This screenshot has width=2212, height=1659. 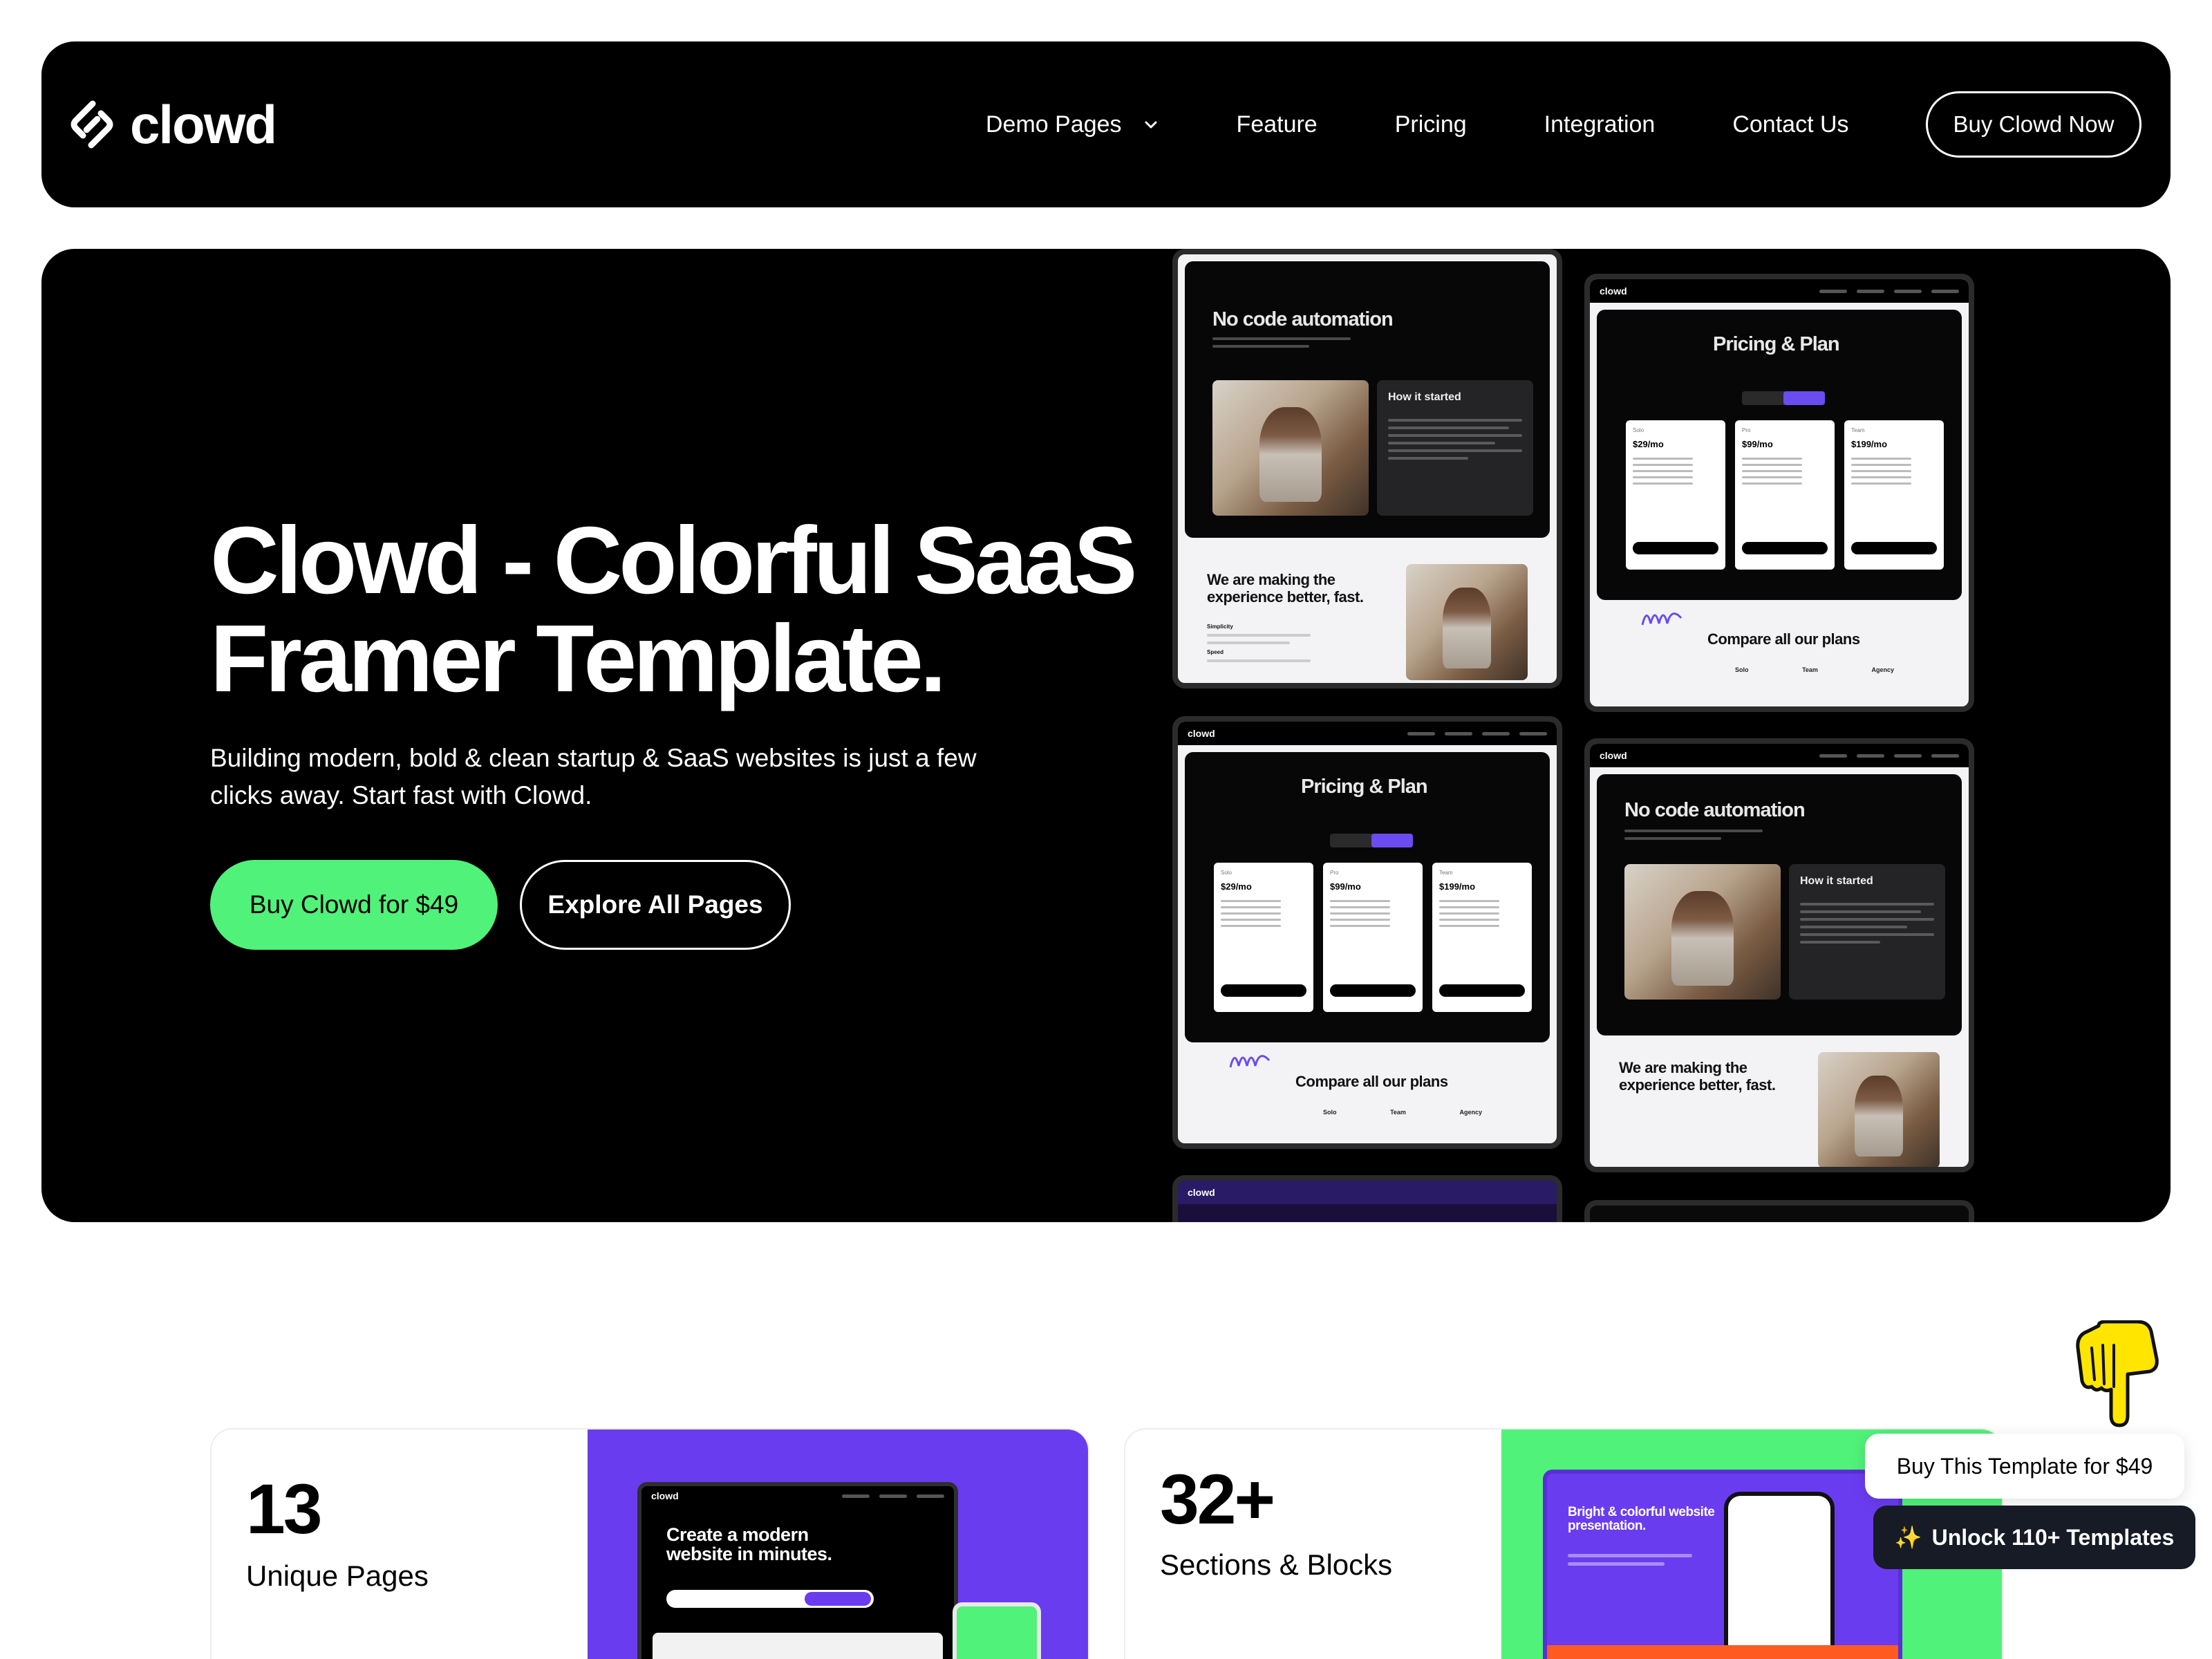 What do you see at coordinates (1259, 645) in the screenshot?
I see `preview-making-list: Simplicity Speed` at bounding box center [1259, 645].